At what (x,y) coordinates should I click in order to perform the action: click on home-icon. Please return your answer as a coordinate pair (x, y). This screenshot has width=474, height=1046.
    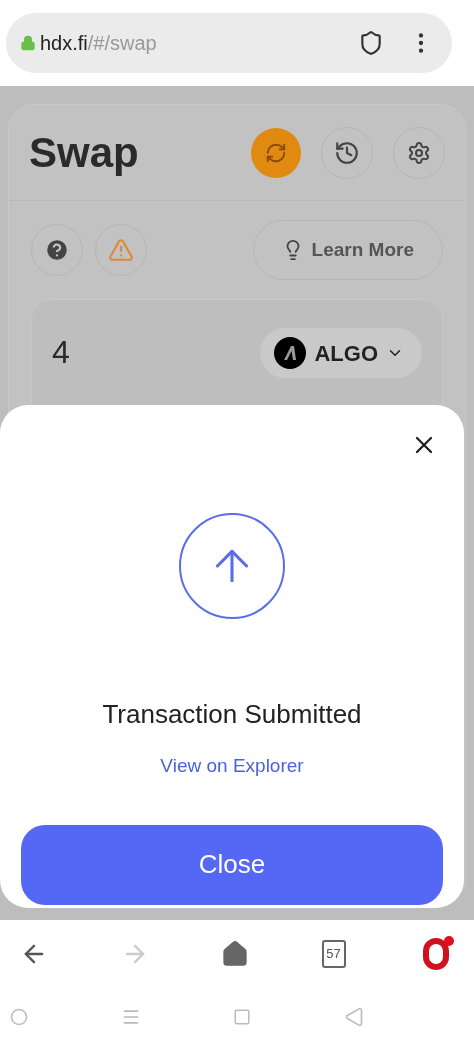
    Looking at the image, I should click on (235, 954).